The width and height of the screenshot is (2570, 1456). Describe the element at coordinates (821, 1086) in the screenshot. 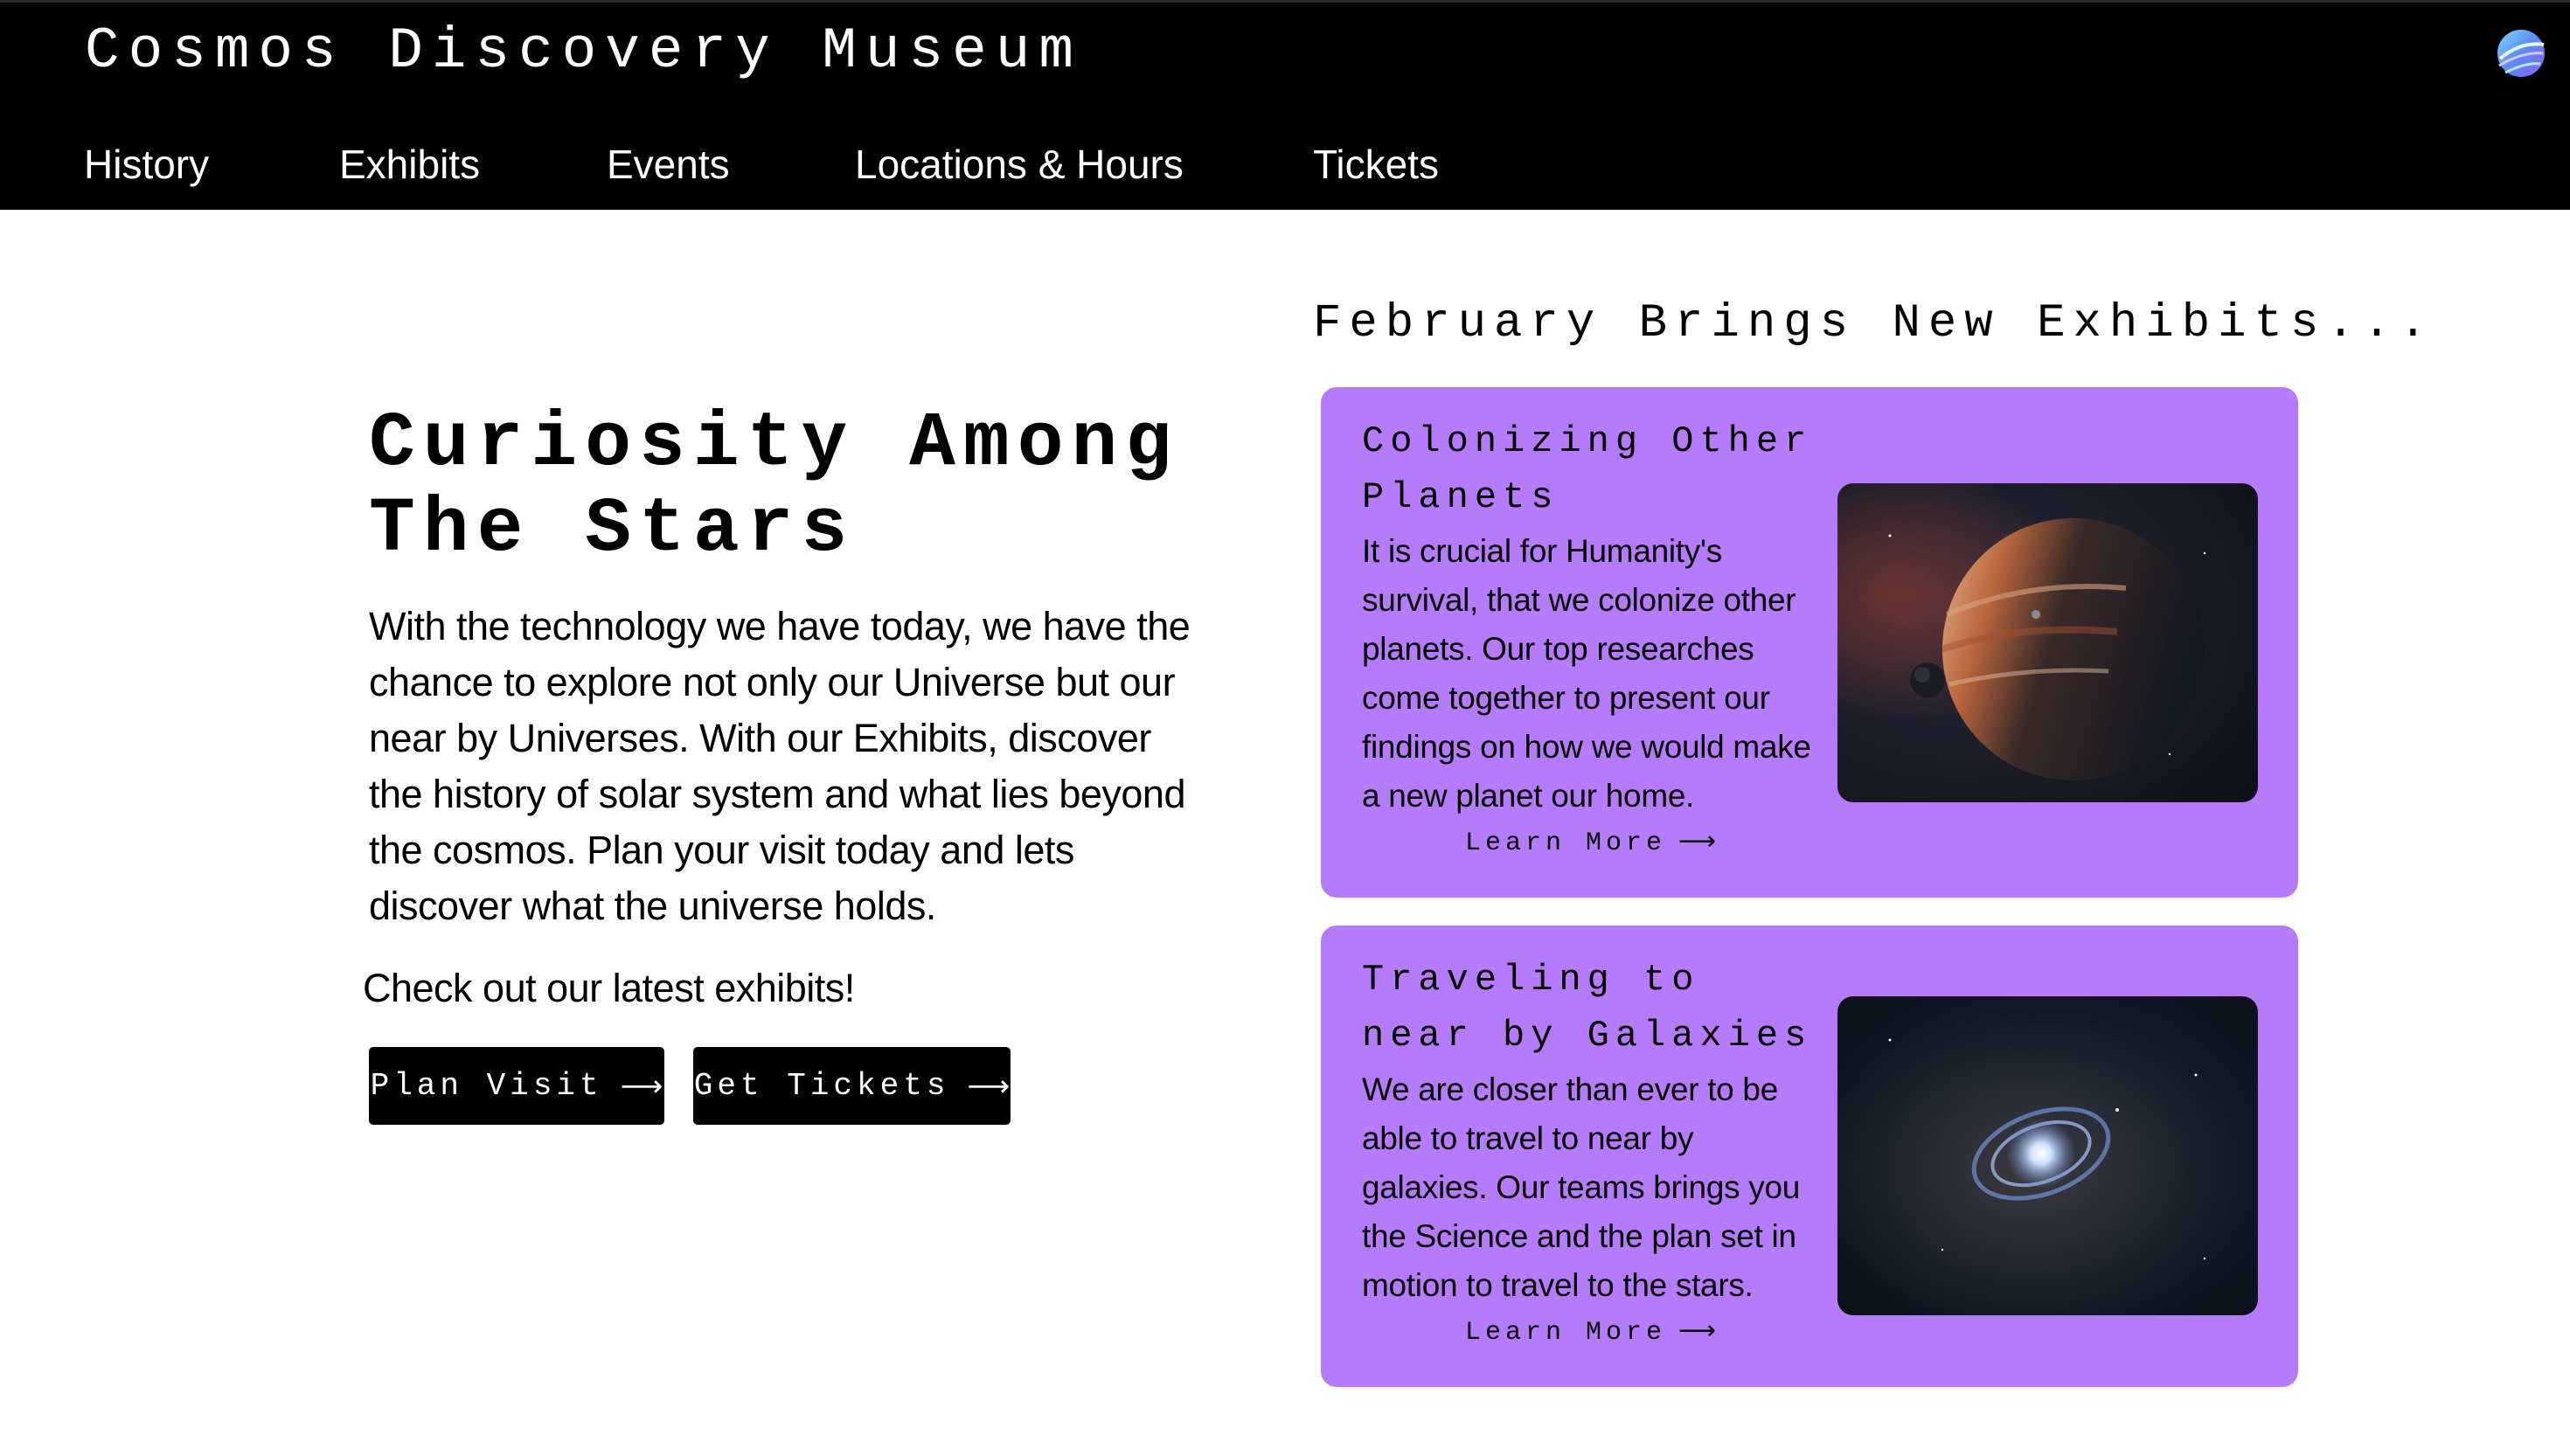

I see `get-tickets-label: Get Tickets` at that location.